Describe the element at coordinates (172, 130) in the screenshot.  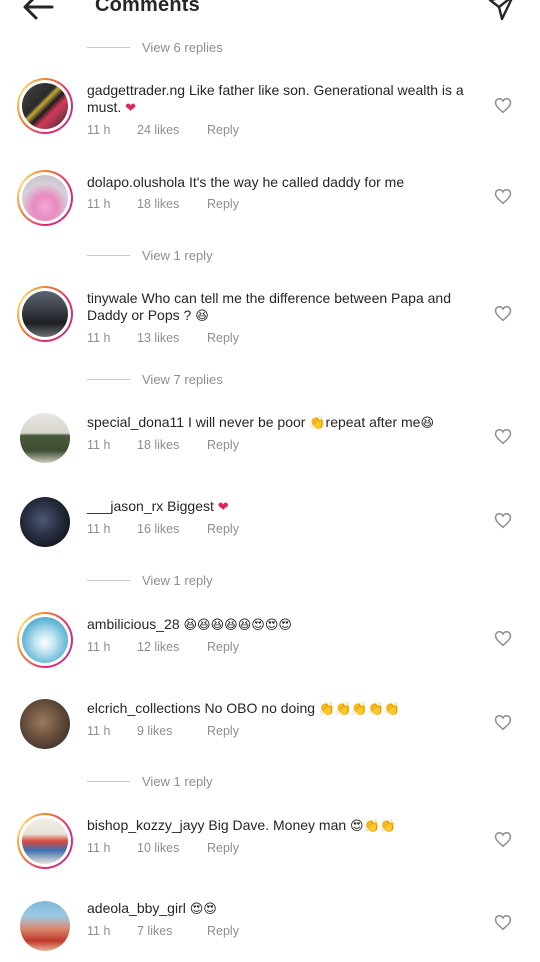
I see `comment-likes: 24 likes` at that location.